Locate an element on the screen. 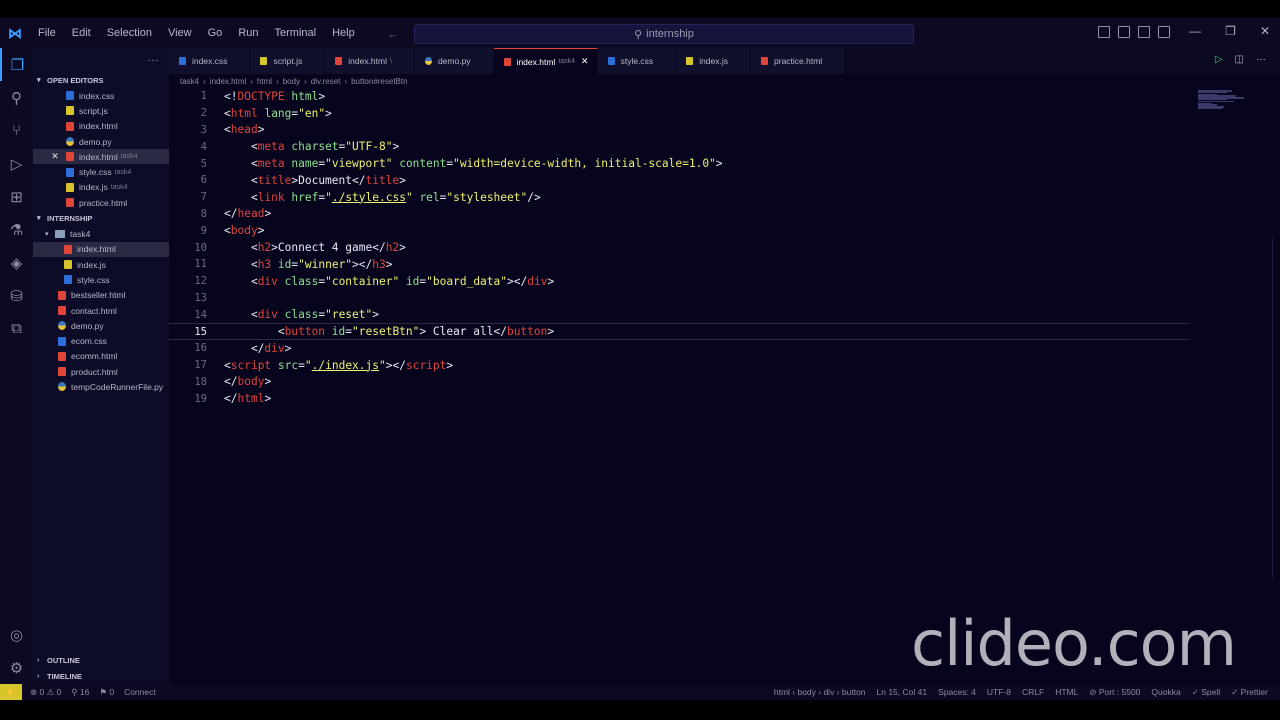 This screenshot has width=1280, height=720. explorer-file-item: bestseller.html is located at coordinates (101, 295).